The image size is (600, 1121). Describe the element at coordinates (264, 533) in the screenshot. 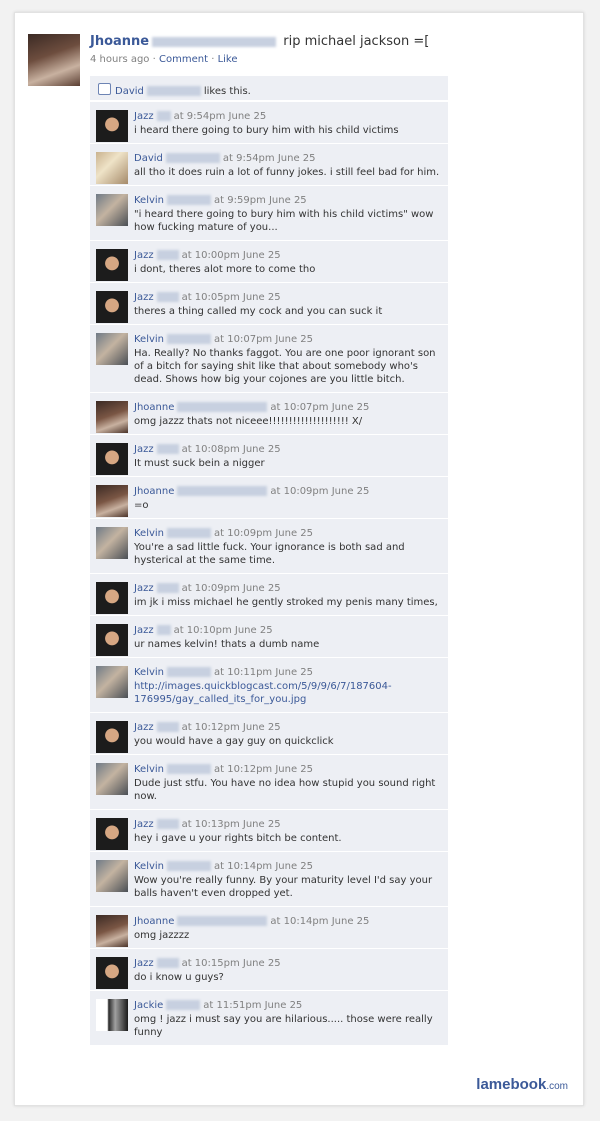

I see `comment-time: at 10:09pm June 25` at that location.